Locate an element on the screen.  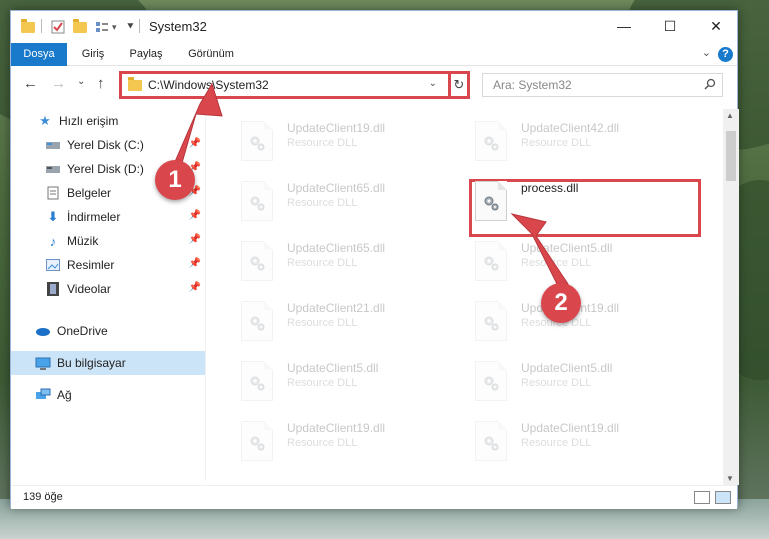
tab-file: Dosya is located at coordinates (39, 54).